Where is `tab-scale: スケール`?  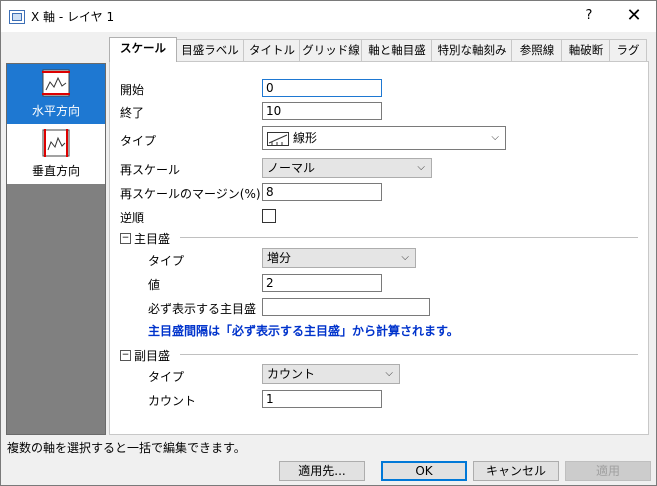 tab-scale: スケール is located at coordinates (143, 49).